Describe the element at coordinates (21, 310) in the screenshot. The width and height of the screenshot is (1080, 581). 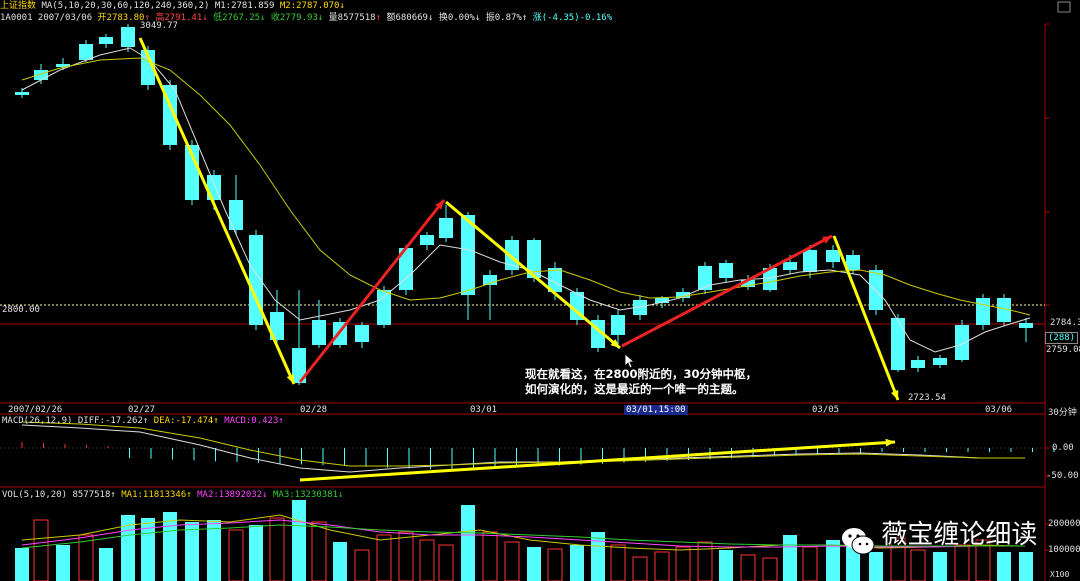
I see `ref-level-label: 2800.00` at that location.